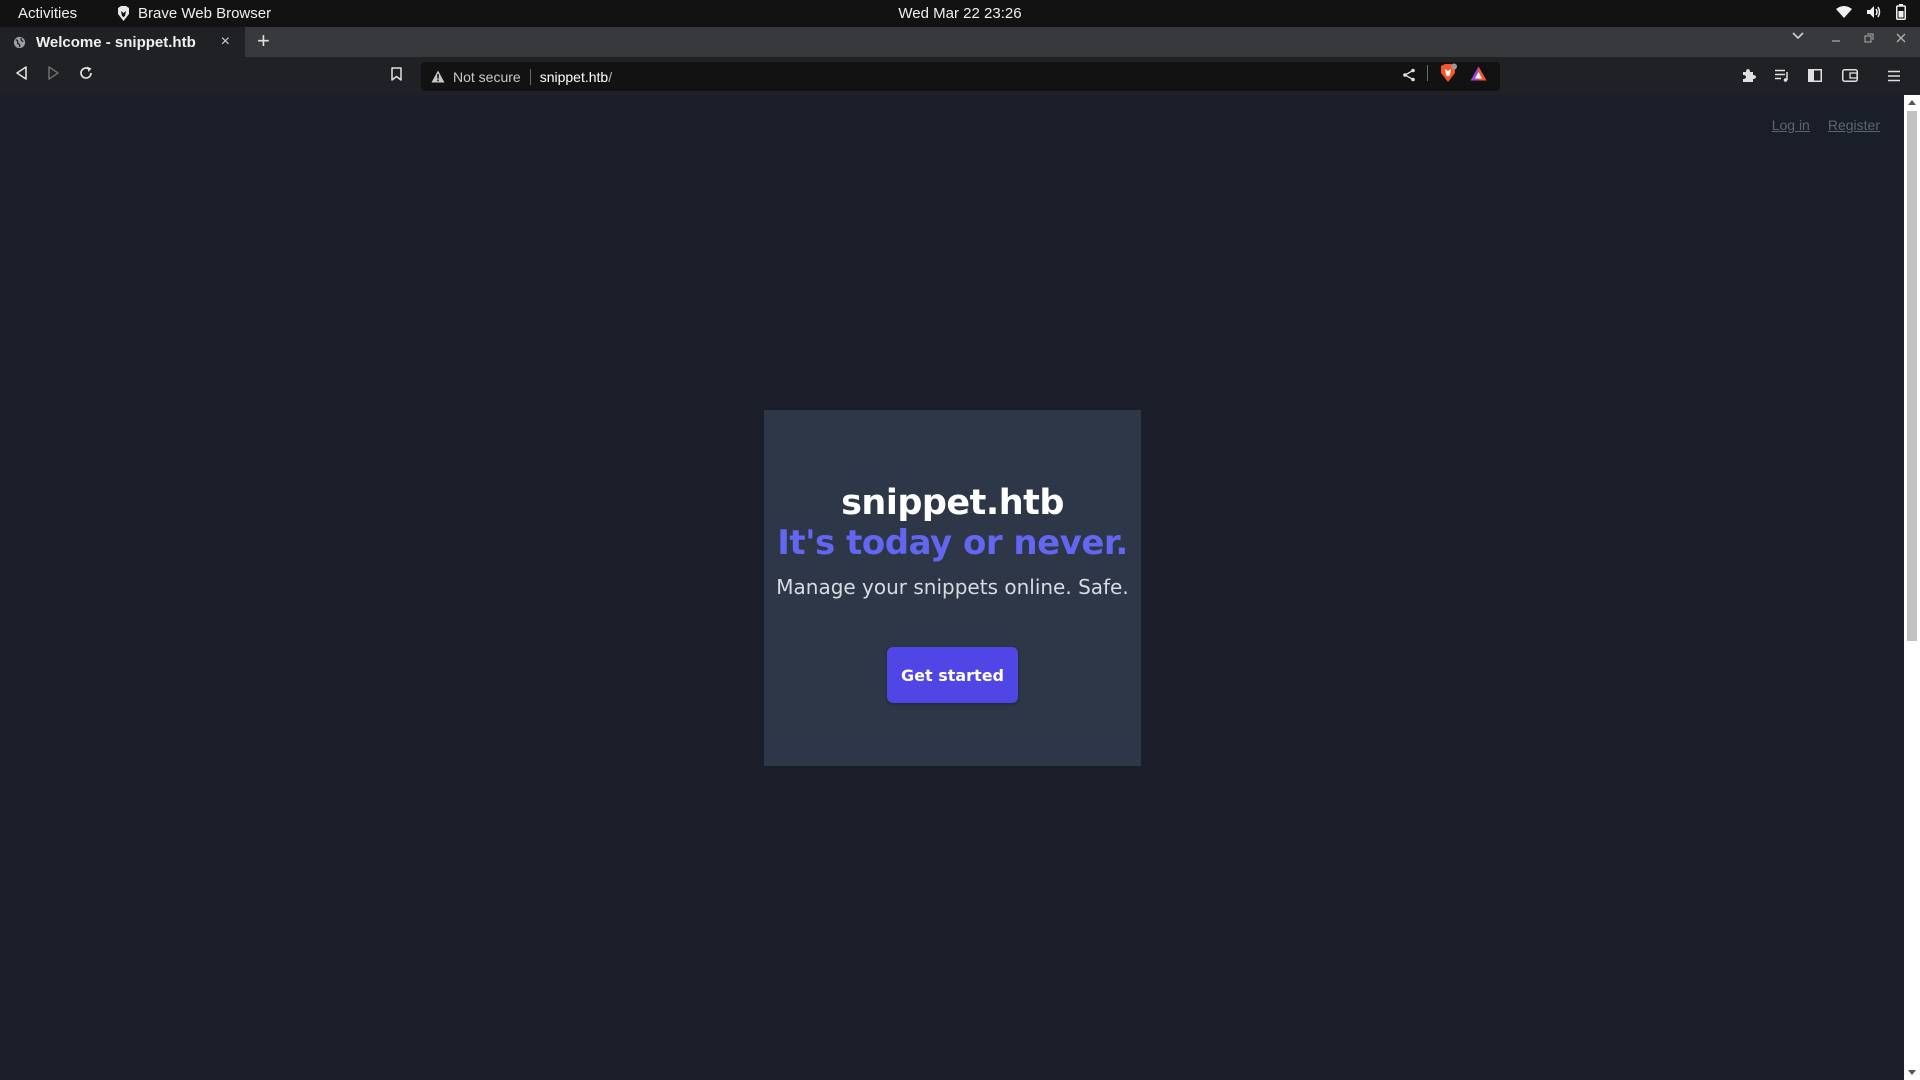 Image resolution: width=1920 pixels, height=1080 pixels. Describe the element at coordinates (1844, 12) in the screenshot. I see `wifi-icon` at that location.